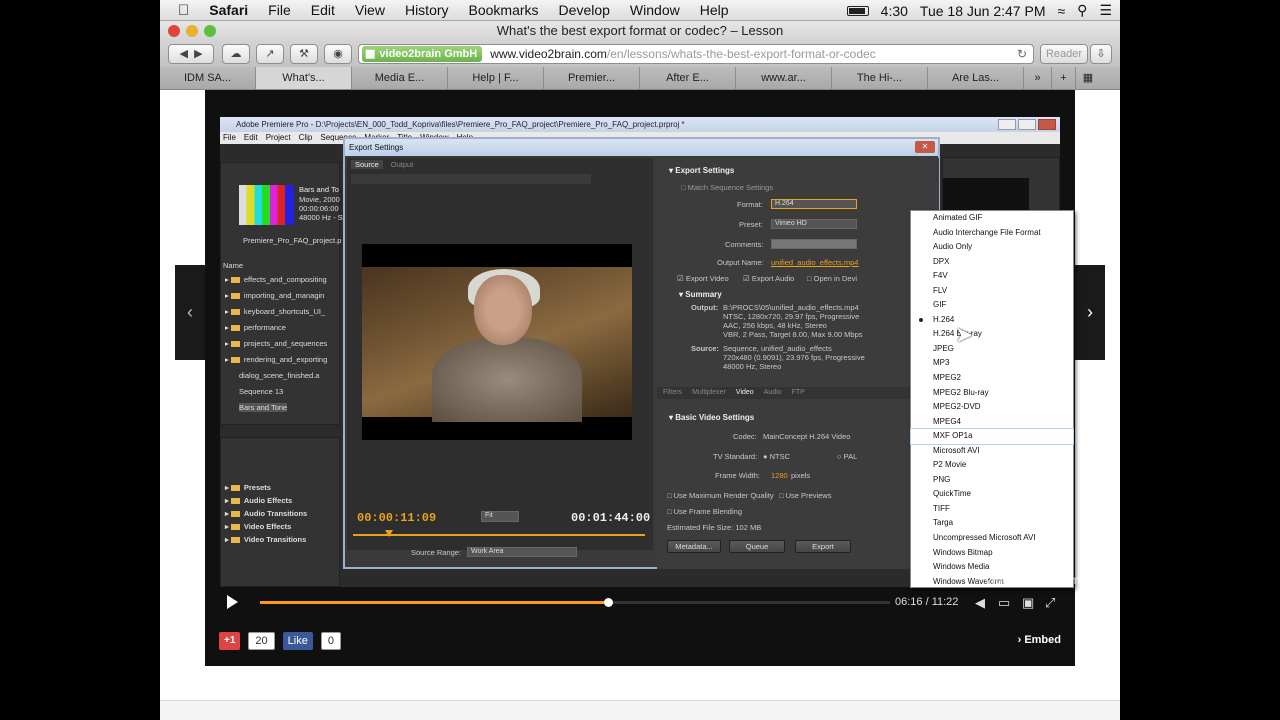 The height and width of the screenshot is (720, 1280). I want to click on download-button: ⇩, so click(1101, 54).